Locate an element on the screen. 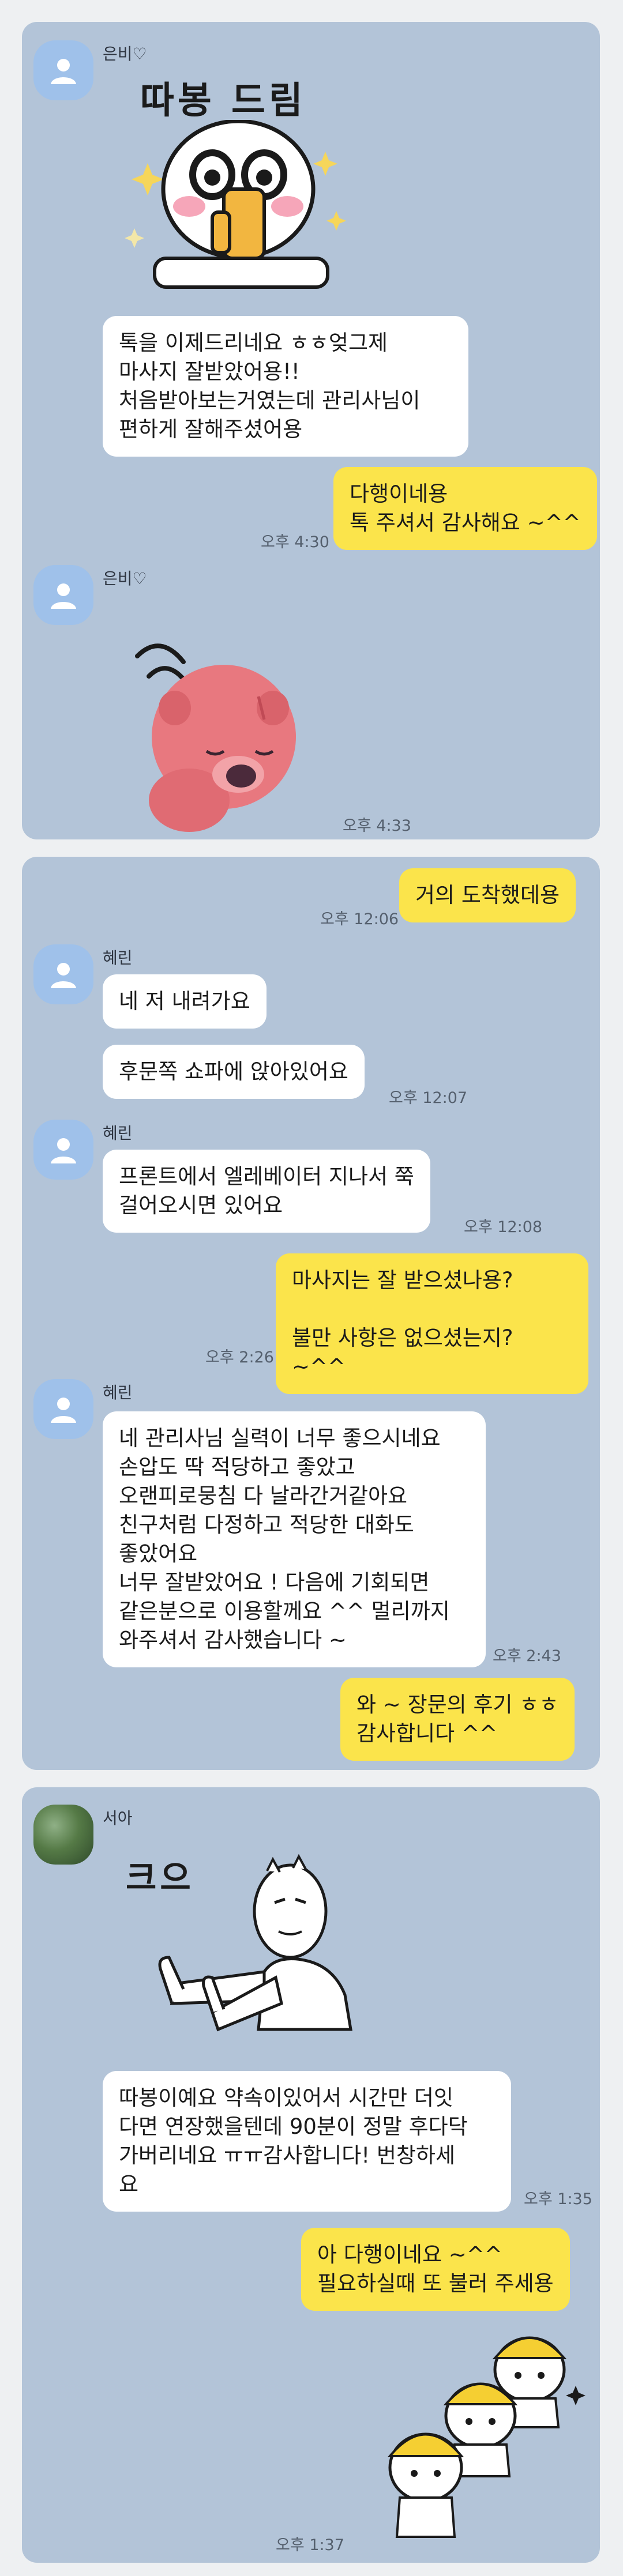 This screenshot has width=623, height=2576. bunnies-sticker is located at coordinates (469, 2433).